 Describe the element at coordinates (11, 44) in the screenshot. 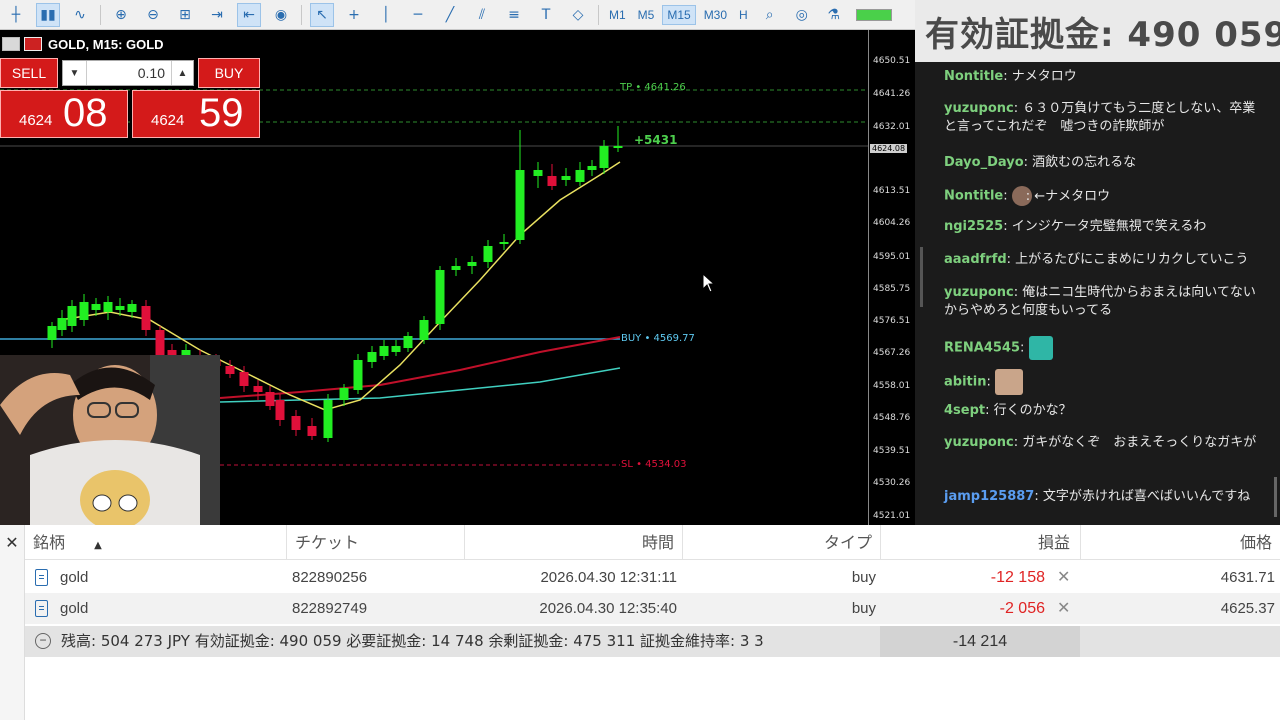

I see `chart-menu-icon` at that location.